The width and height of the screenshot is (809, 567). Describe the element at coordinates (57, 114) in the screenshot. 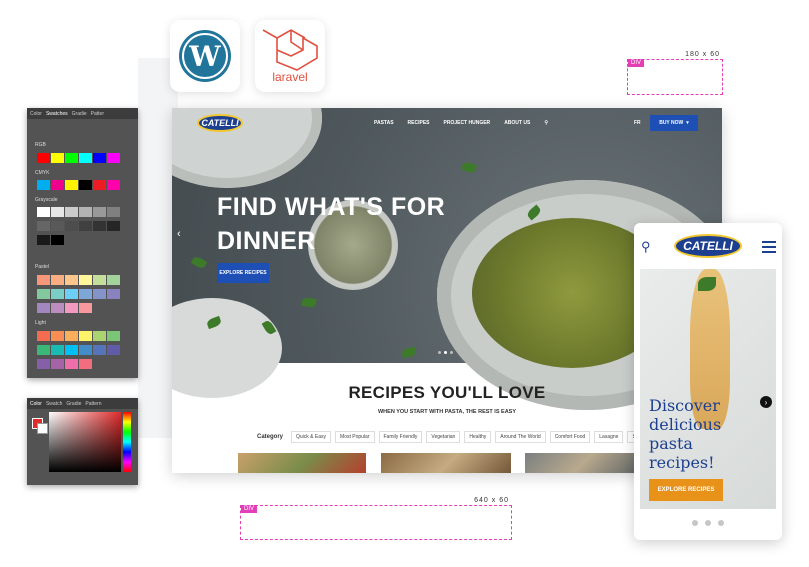

I see `tab-swatches: Swatches` at that location.